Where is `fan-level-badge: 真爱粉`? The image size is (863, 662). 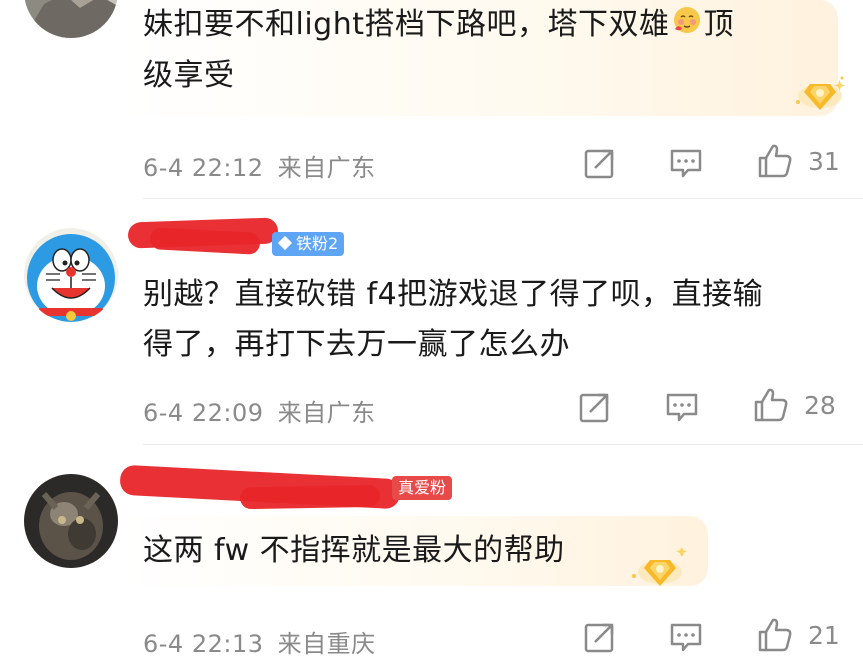 fan-level-badge: 真爱粉 is located at coordinates (422, 488).